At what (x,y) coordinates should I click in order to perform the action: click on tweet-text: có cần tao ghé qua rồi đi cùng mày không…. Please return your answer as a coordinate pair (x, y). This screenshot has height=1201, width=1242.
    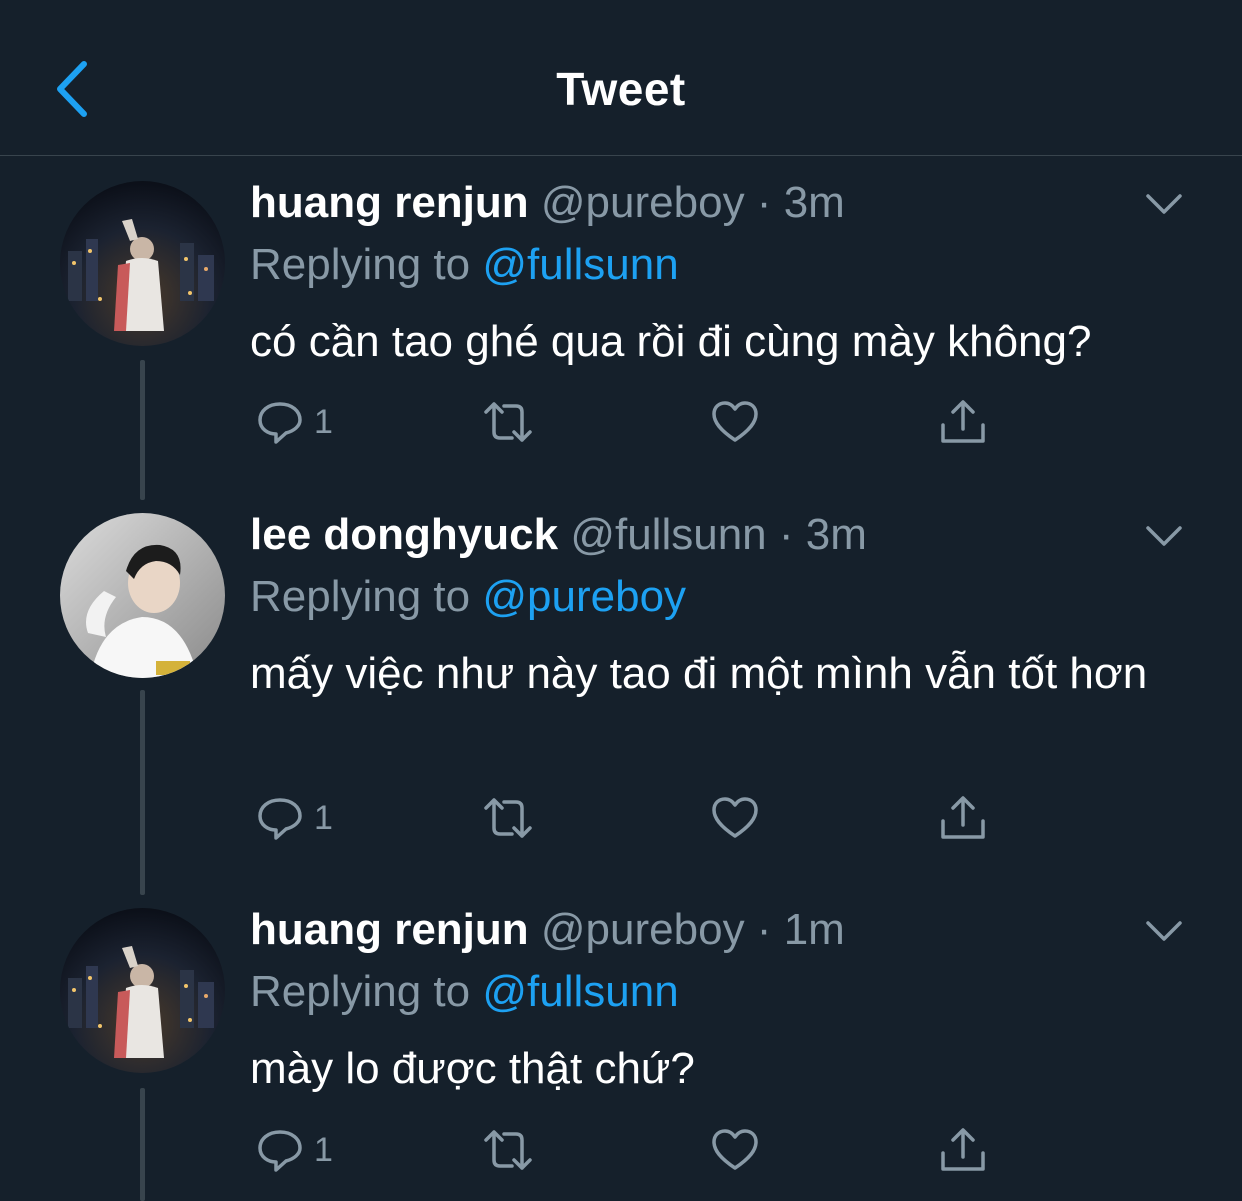
    Looking at the image, I should click on (671, 341).